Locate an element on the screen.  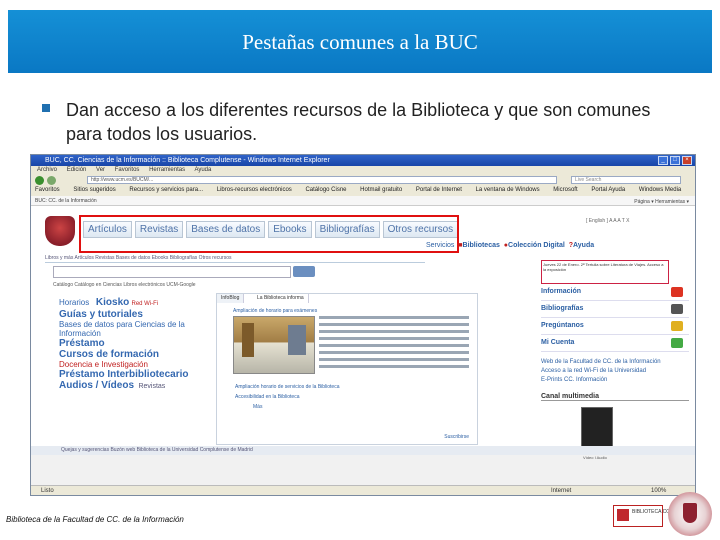
menu-audios: Audios / Vídeos is located at coordinates (96, 385).